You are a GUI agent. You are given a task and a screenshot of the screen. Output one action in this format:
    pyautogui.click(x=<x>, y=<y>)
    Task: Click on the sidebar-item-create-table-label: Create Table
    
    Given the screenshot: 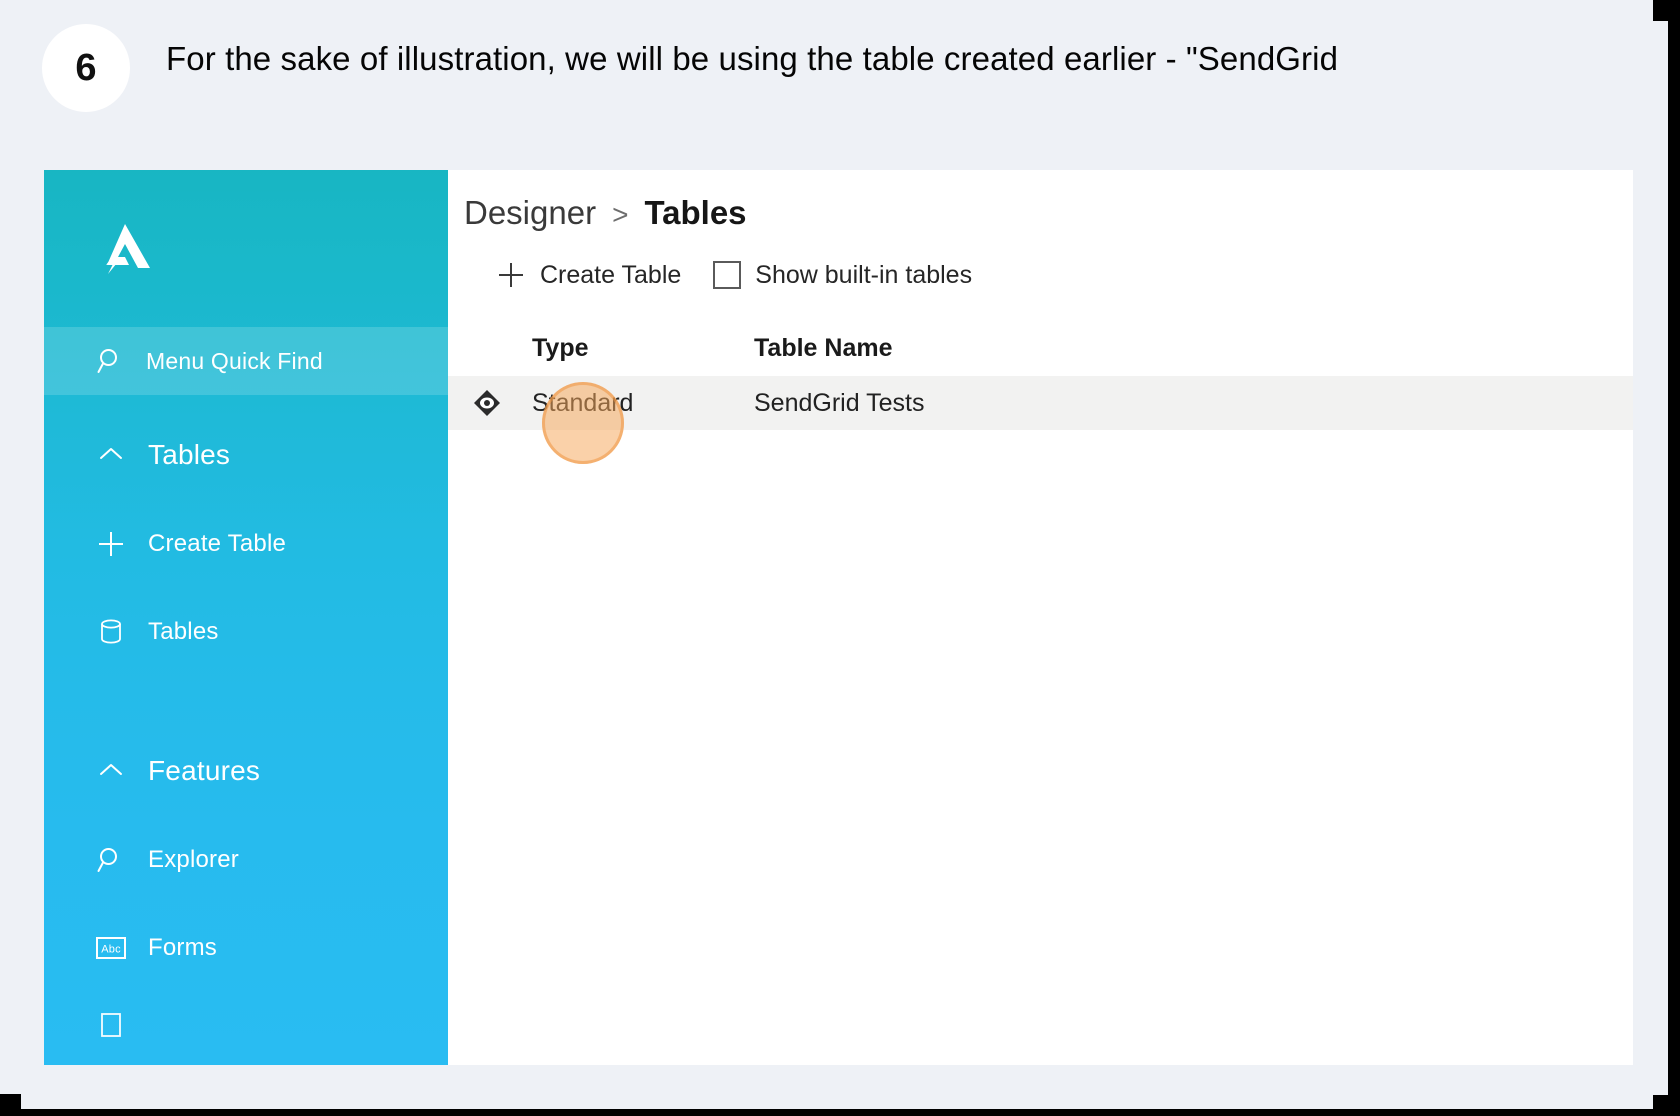 What is the action you would take?
    pyautogui.click(x=217, y=543)
    